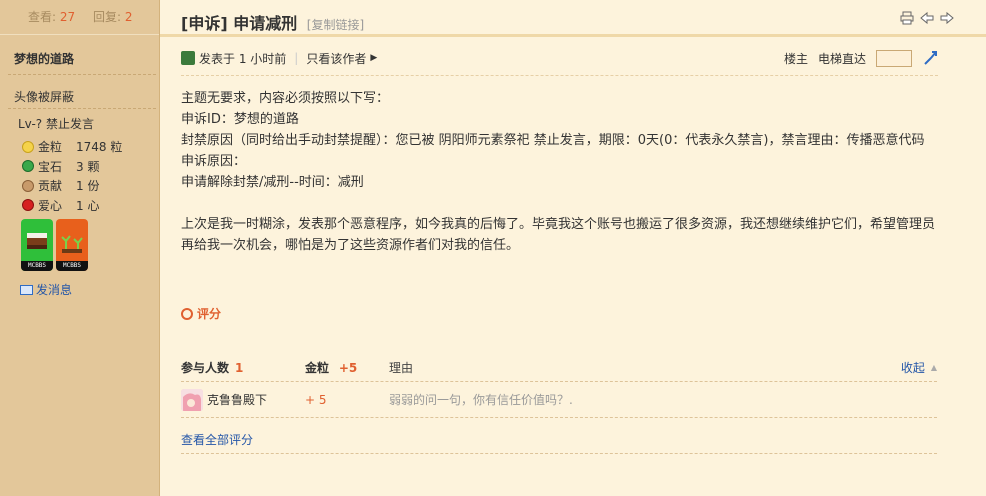 Image resolution: width=986 pixels, height=496 pixels. Describe the element at coordinates (50, 147) in the screenshot. I see `credit-label: 金粒` at that location.